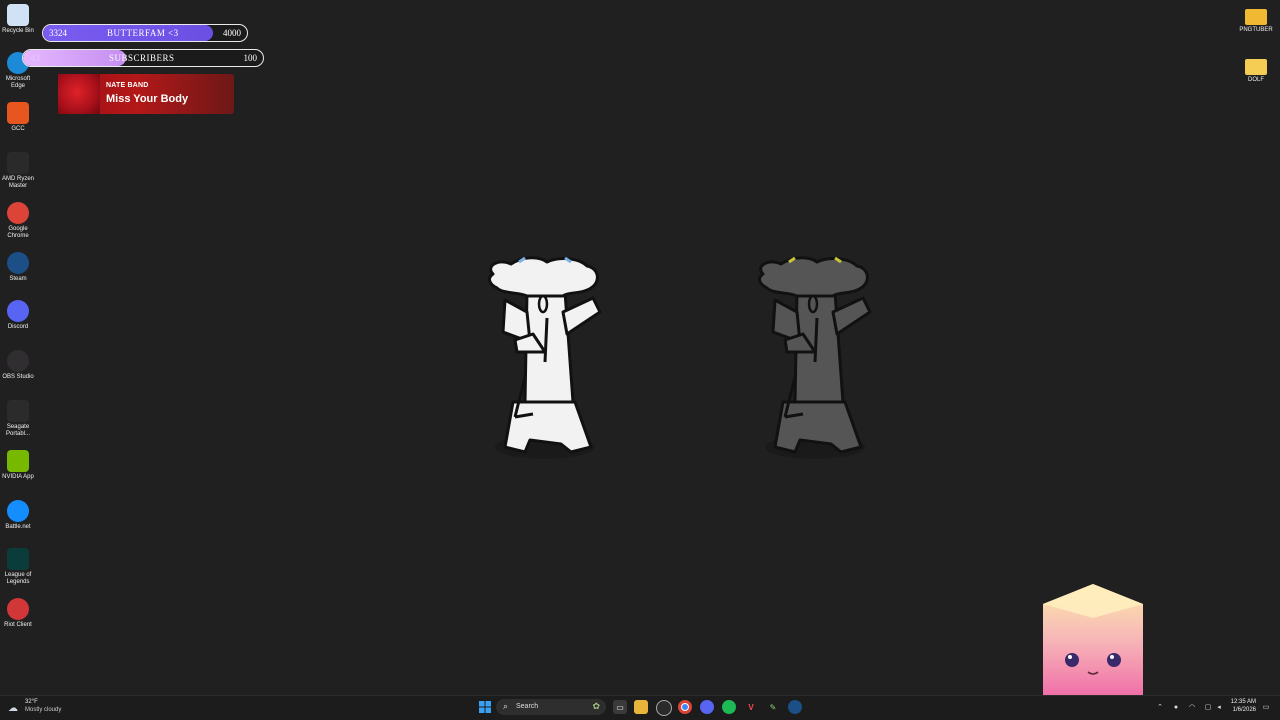 The width and height of the screenshot is (1280, 720). Describe the element at coordinates (18, 279) in the screenshot. I see `desktop-icon-label: Steam` at that location.